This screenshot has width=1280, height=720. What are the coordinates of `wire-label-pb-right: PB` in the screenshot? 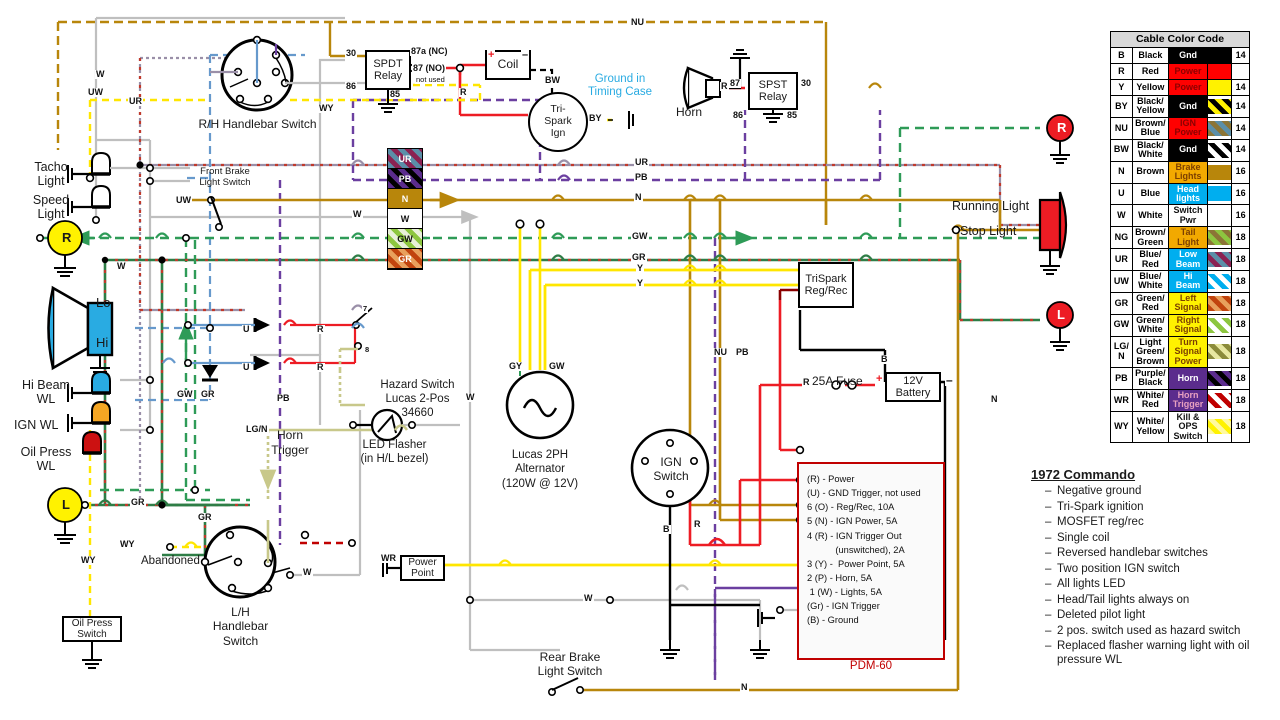 It's located at (641, 177).